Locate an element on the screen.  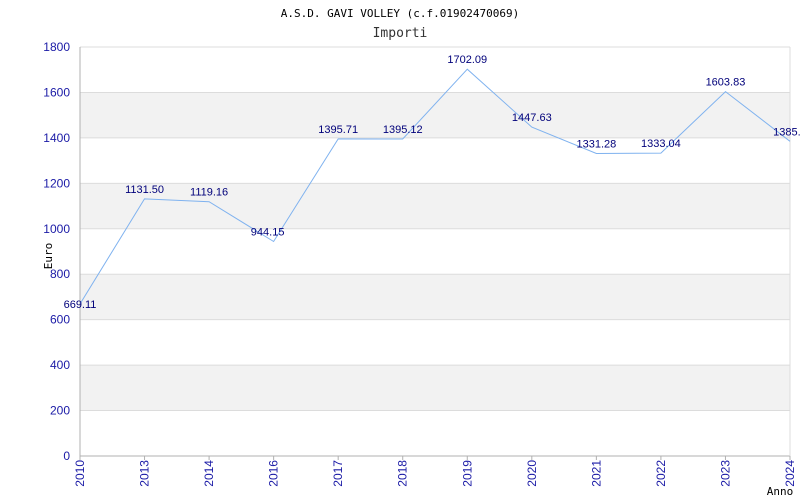
x-tick-label: 2022 is located at coordinates (661, 473).